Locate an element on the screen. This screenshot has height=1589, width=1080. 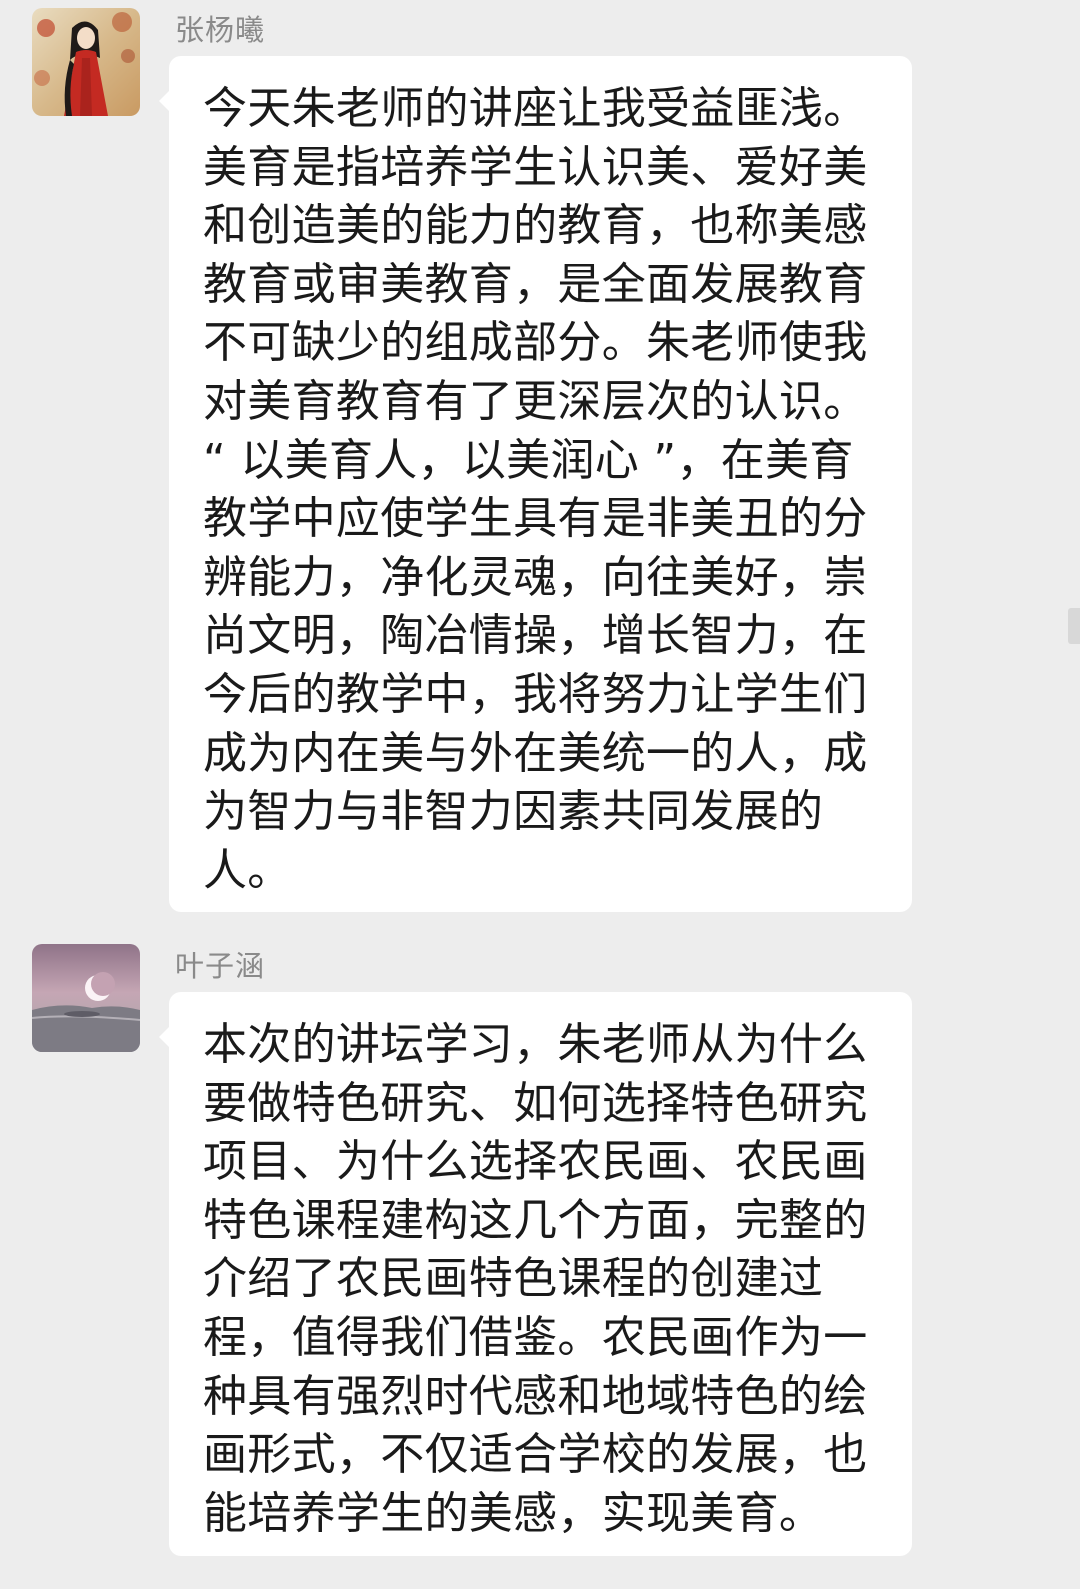
avatar-girl-in-red-icon is located at coordinates (86, 62).